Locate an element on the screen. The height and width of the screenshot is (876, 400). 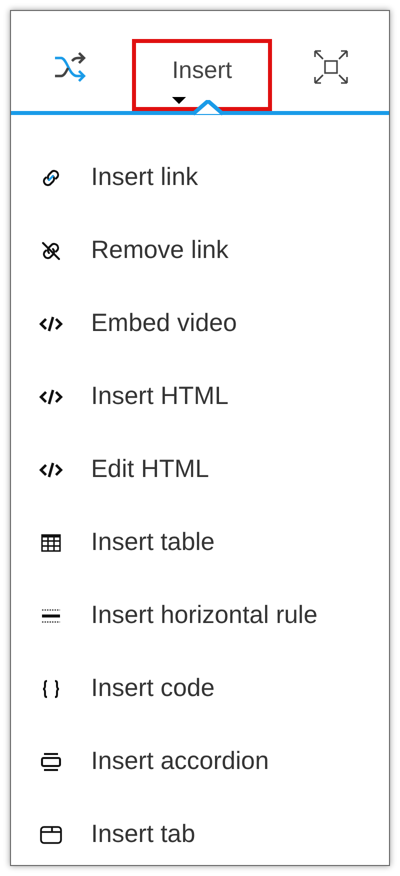
menu-item: Insert HTML is located at coordinates (200, 396).